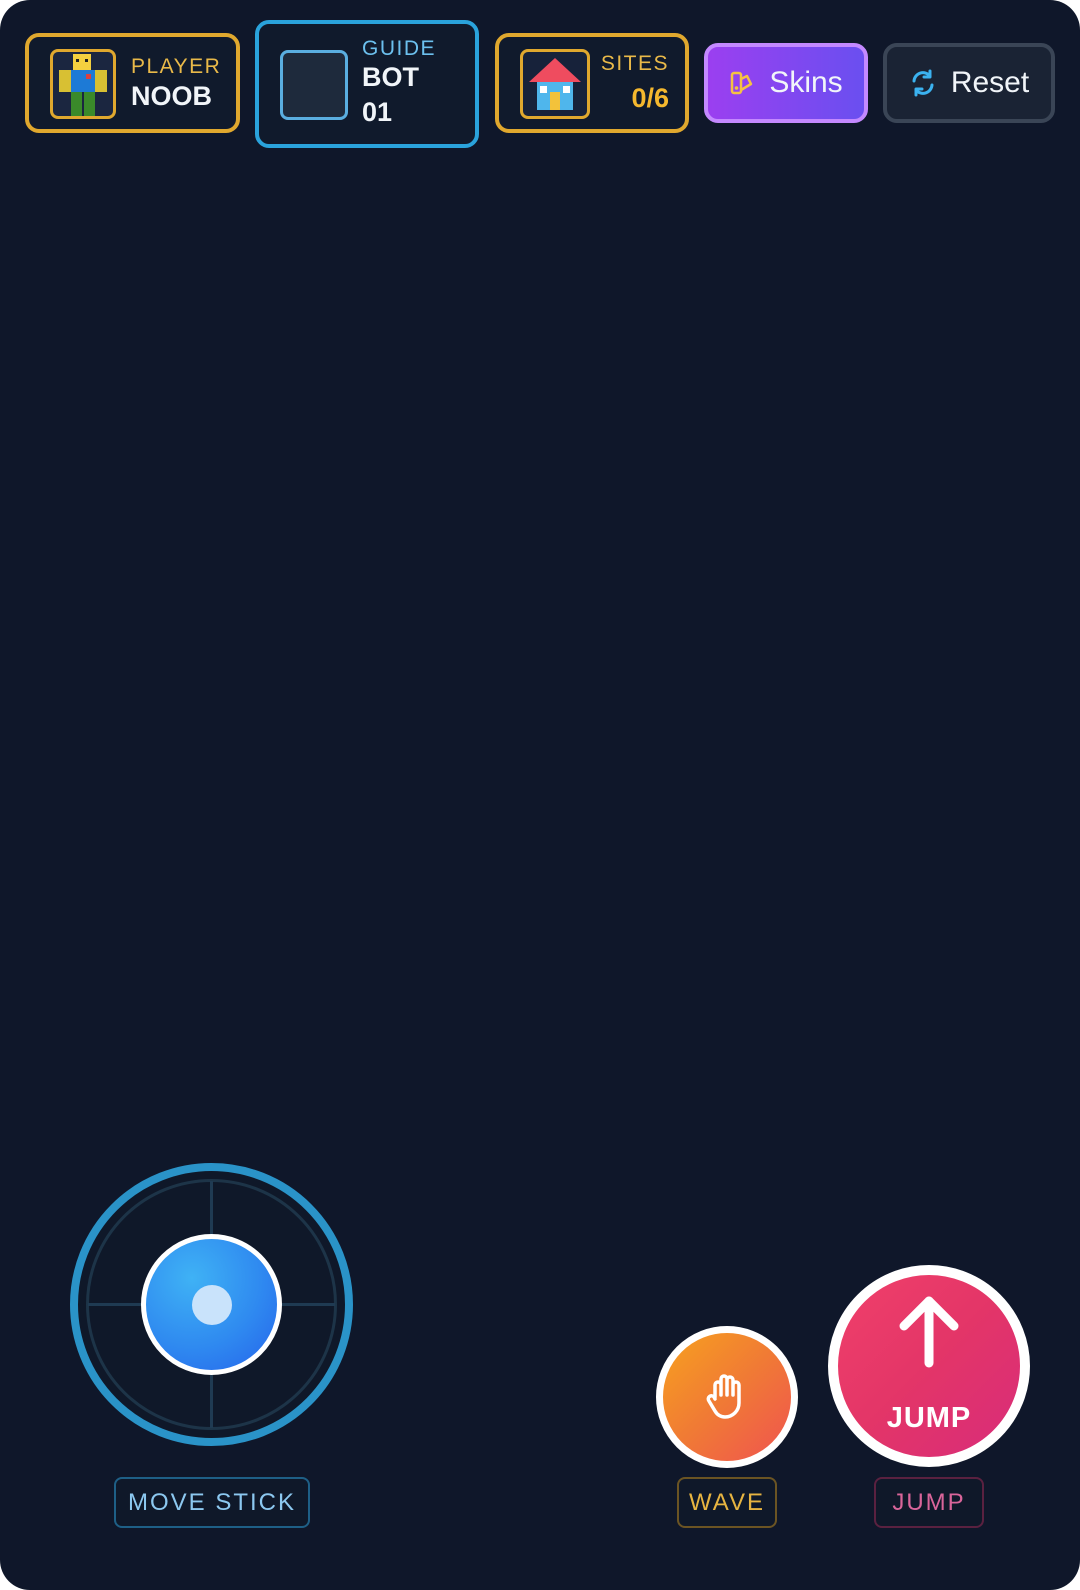  Describe the element at coordinates (555, 84) in the screenshot. I see `house-icon` at that location.